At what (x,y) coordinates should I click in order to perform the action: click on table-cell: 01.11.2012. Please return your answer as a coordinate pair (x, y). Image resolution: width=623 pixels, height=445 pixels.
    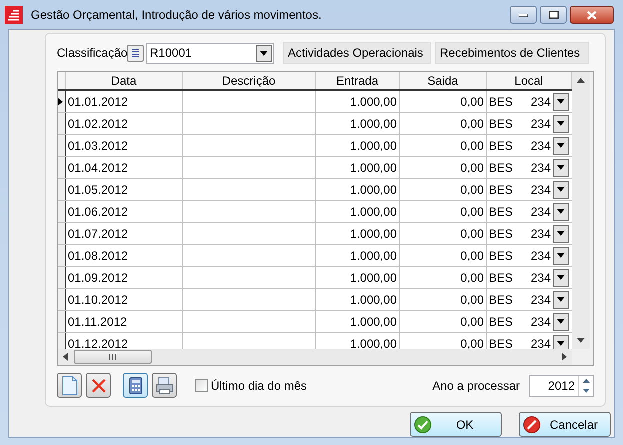
    Looking at the image, I should click on (124, 321).